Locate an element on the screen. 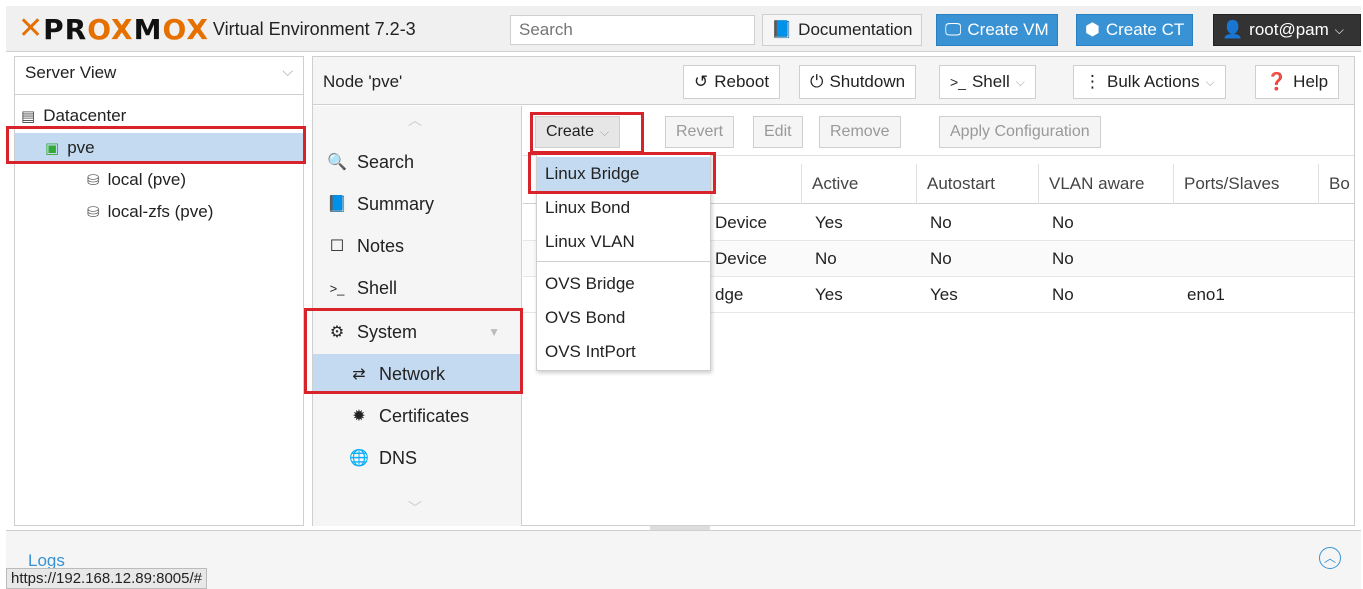 Image resolution: width=1363 pixels, height=589 pixels. help-button: ❓ Help is located at coordinates (1297, 82).